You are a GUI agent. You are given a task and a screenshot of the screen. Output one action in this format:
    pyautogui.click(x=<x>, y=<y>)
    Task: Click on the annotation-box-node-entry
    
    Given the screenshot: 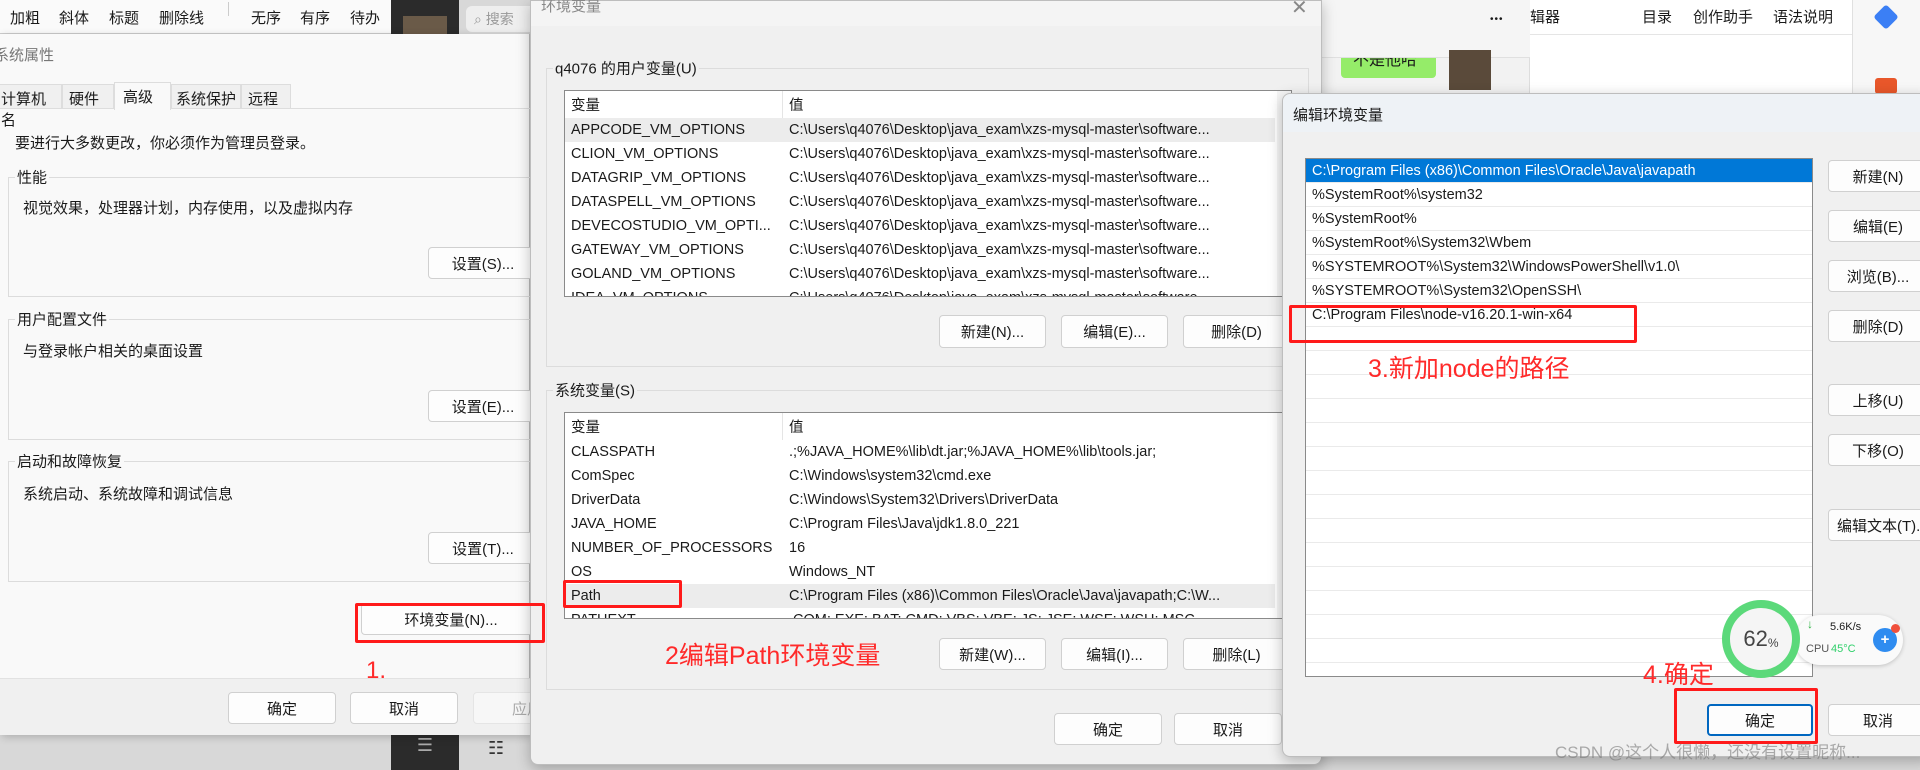 What is the action you would take?
    pyautogui.click(x=1463, y=324)
    